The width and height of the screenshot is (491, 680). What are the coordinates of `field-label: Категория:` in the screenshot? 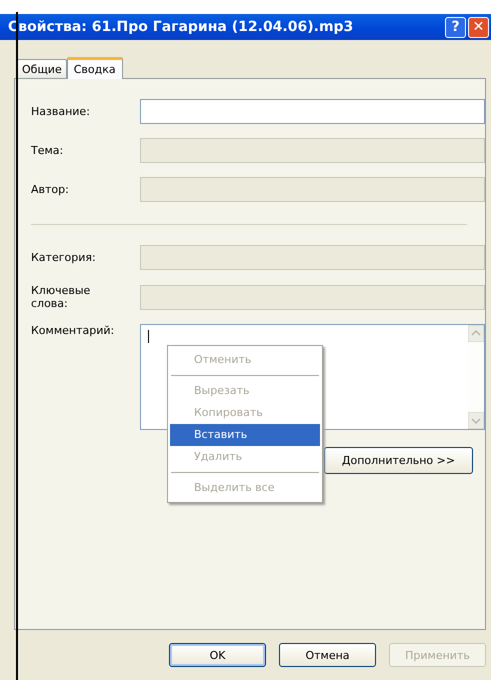 It's located at (64, 257).